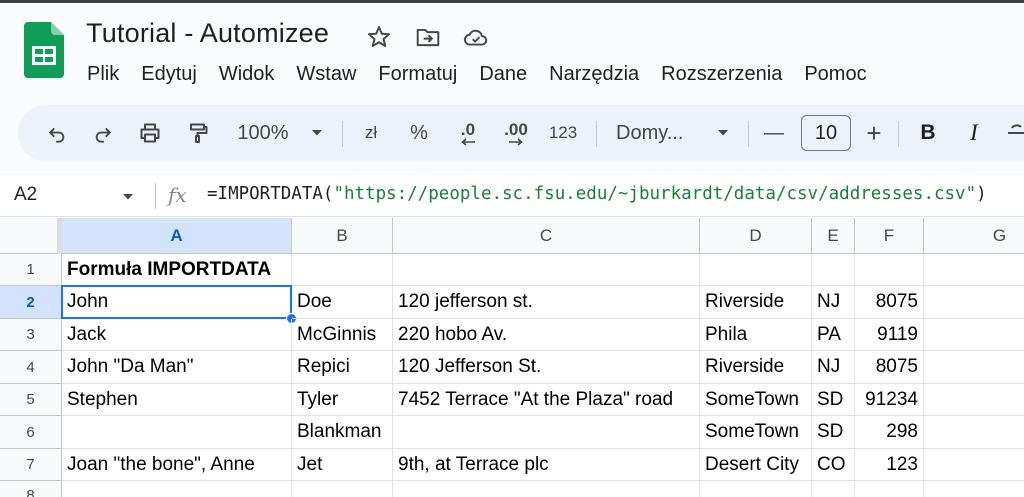  Describe the element at coordinates (974, 489) in the screenshot. I see `cell-g8` at that location.